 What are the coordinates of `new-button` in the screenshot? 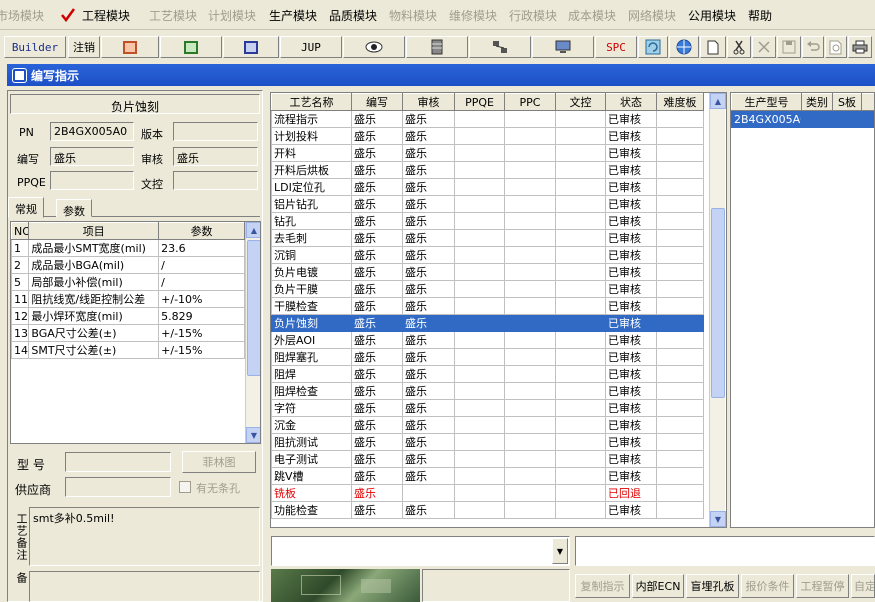 It's located at (713, 47).